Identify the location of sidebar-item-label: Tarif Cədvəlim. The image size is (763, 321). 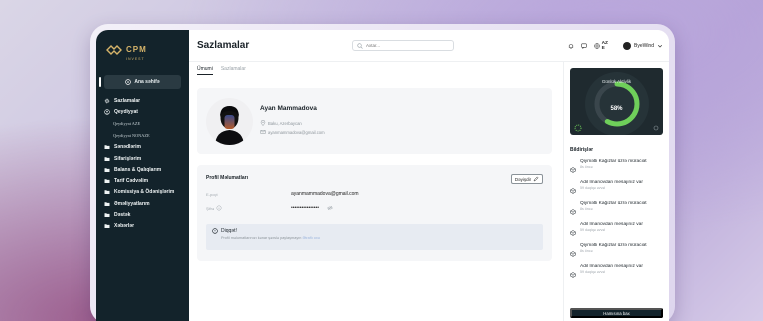
(131, 181).